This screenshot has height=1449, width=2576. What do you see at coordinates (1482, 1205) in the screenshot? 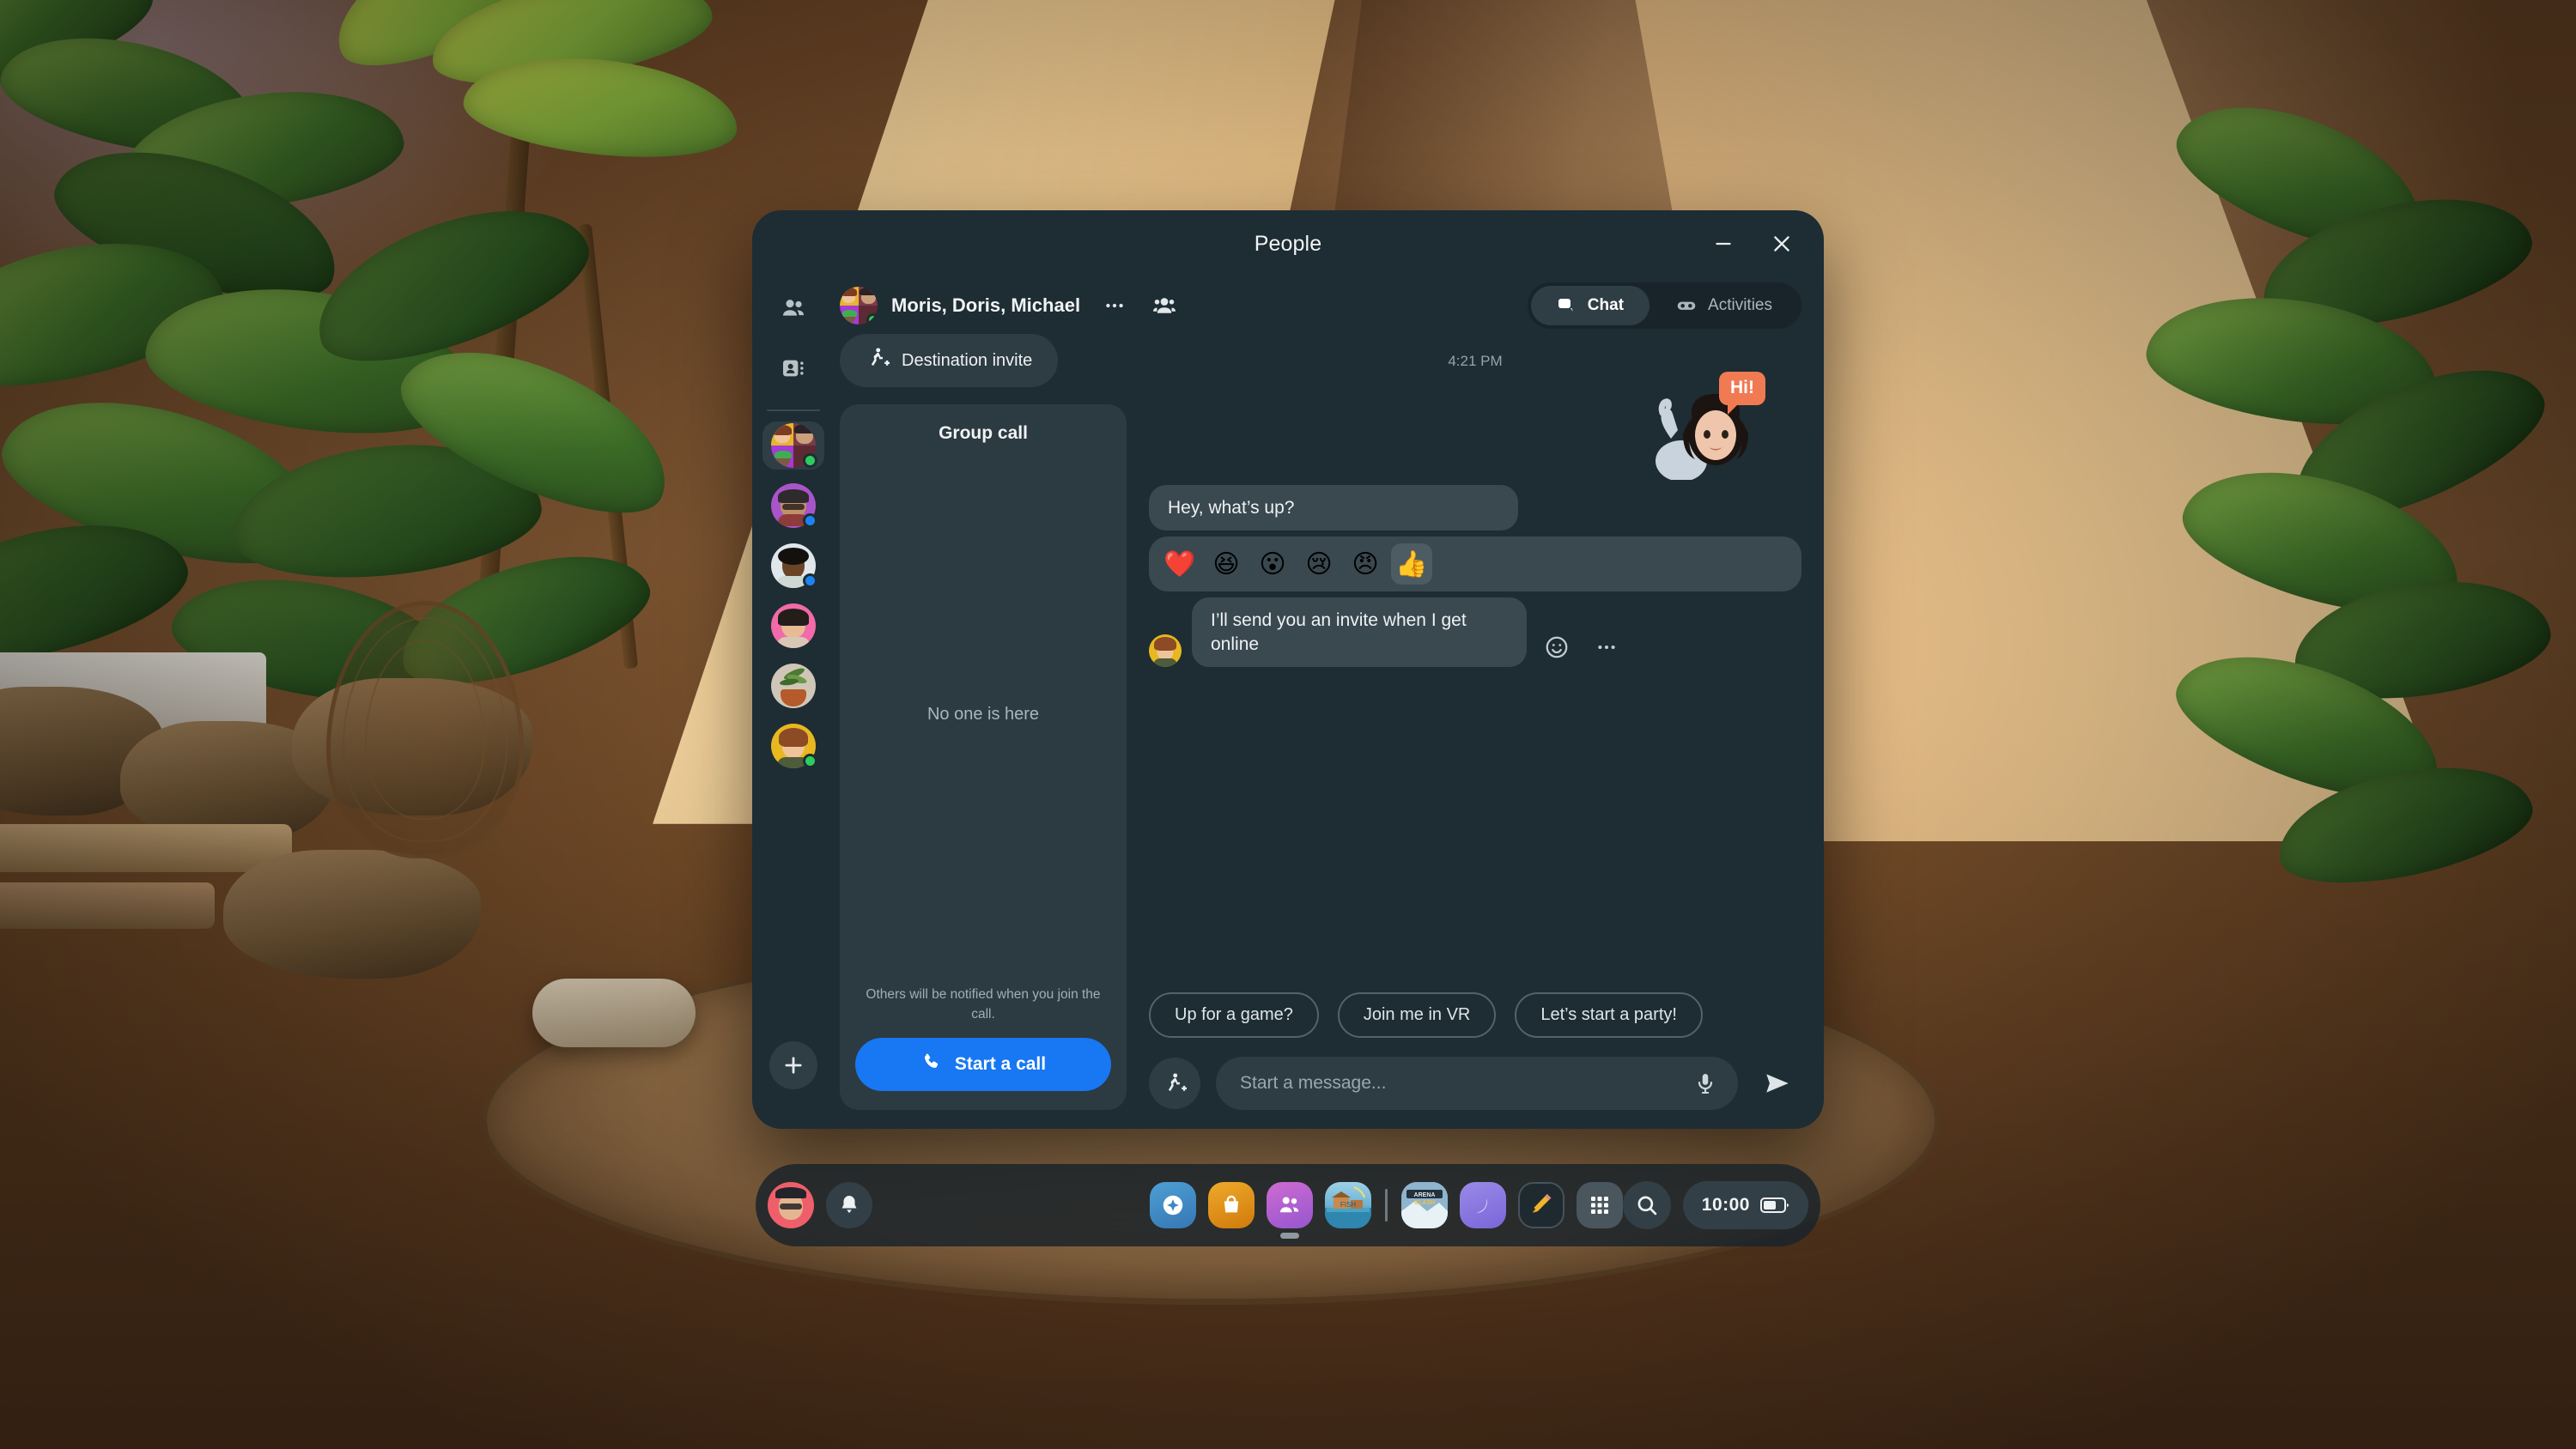
I see `dock-browser` at bounding box center [1482, 1205].